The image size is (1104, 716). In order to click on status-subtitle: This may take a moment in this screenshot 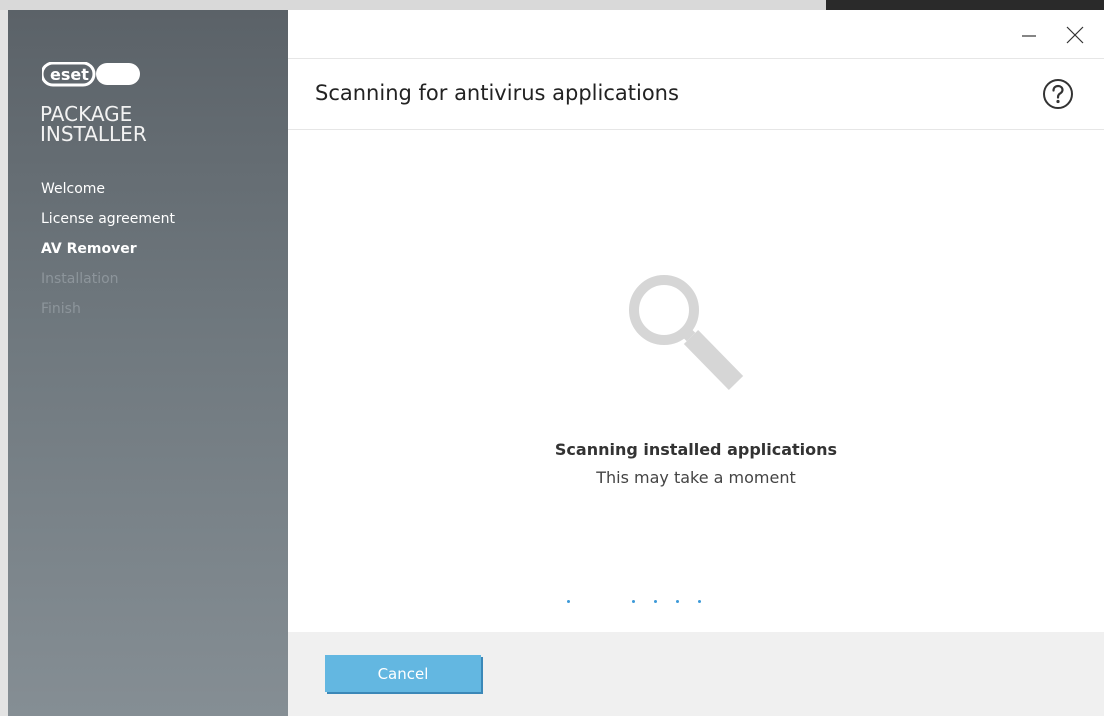, I will do `click(696, 477)`.